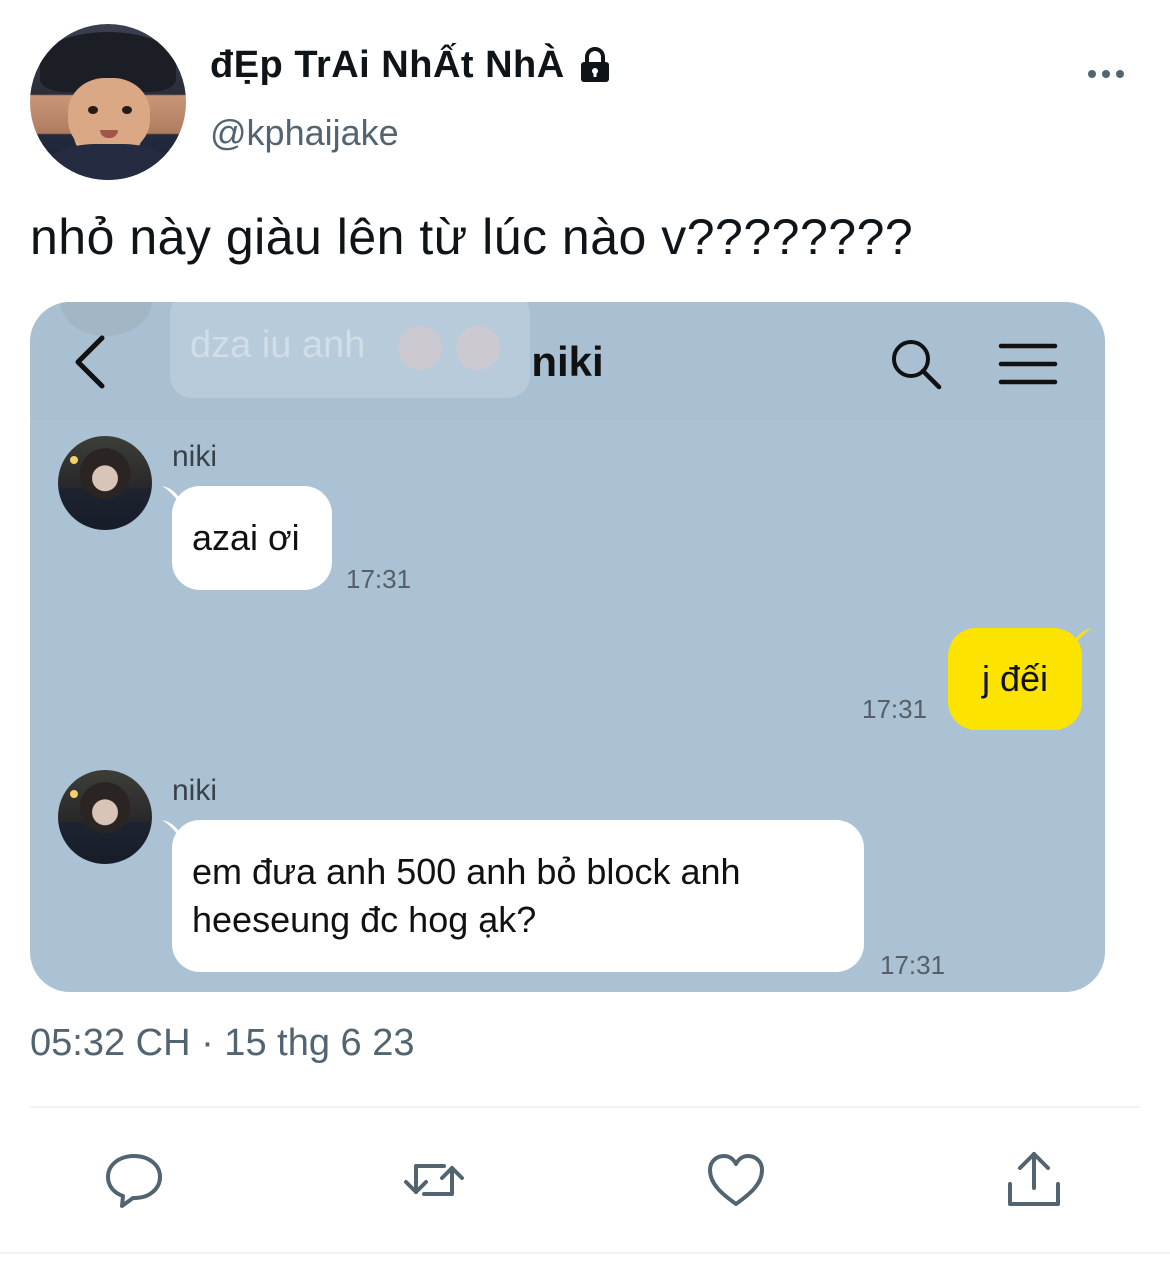 The height and width of the screenshot is (1272, 1170). I want to click on lock-icon, so click(594, 64).